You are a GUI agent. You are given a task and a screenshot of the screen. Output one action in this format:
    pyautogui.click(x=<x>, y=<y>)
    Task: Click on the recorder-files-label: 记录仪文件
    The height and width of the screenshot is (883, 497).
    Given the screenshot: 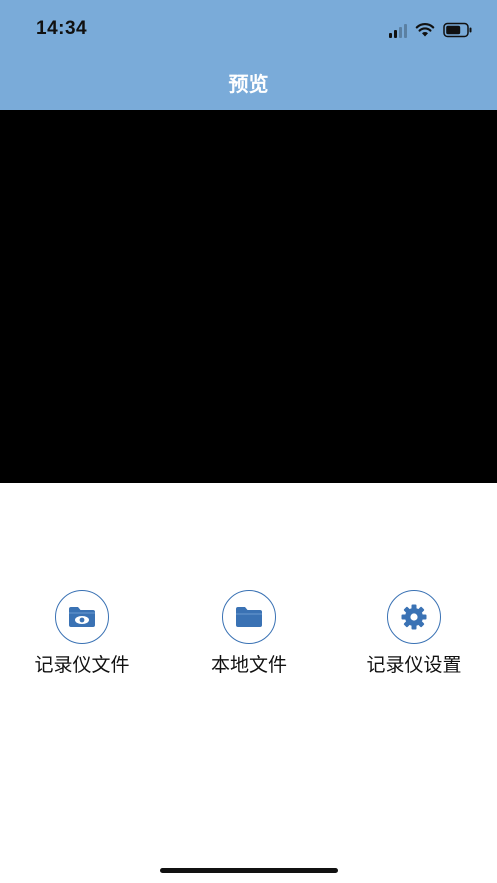 What is the action you would take?
    pyautogui.click(x=82, y=665)
    